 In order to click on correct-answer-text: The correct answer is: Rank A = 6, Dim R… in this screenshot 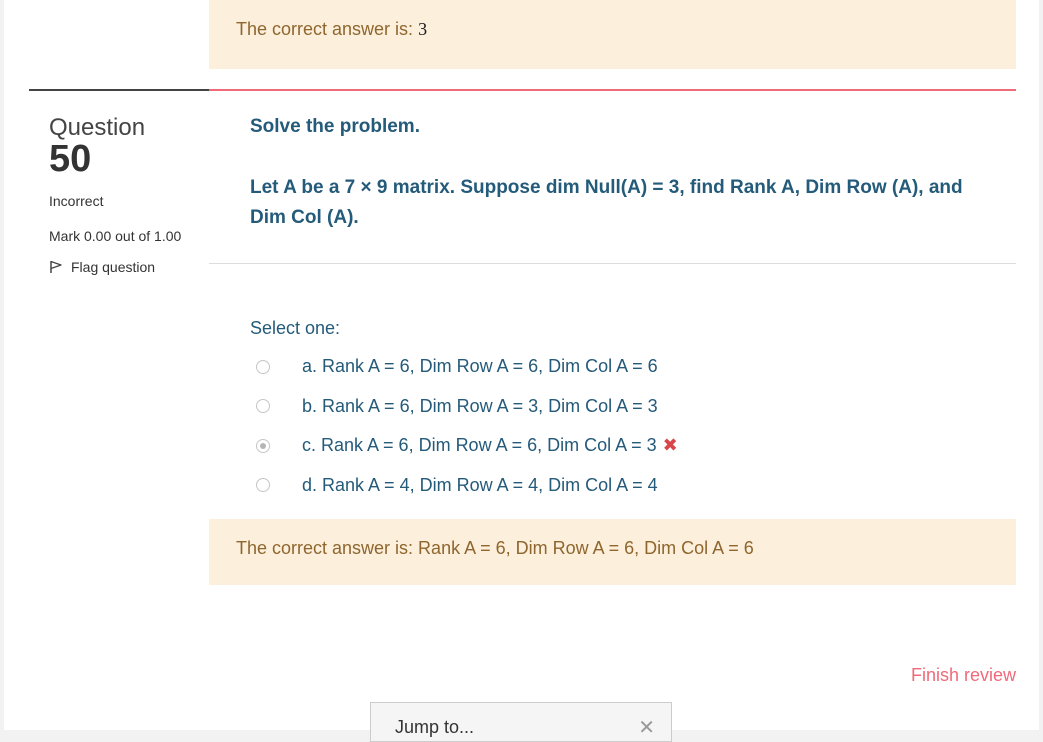, I will do `click(495, 548)`.